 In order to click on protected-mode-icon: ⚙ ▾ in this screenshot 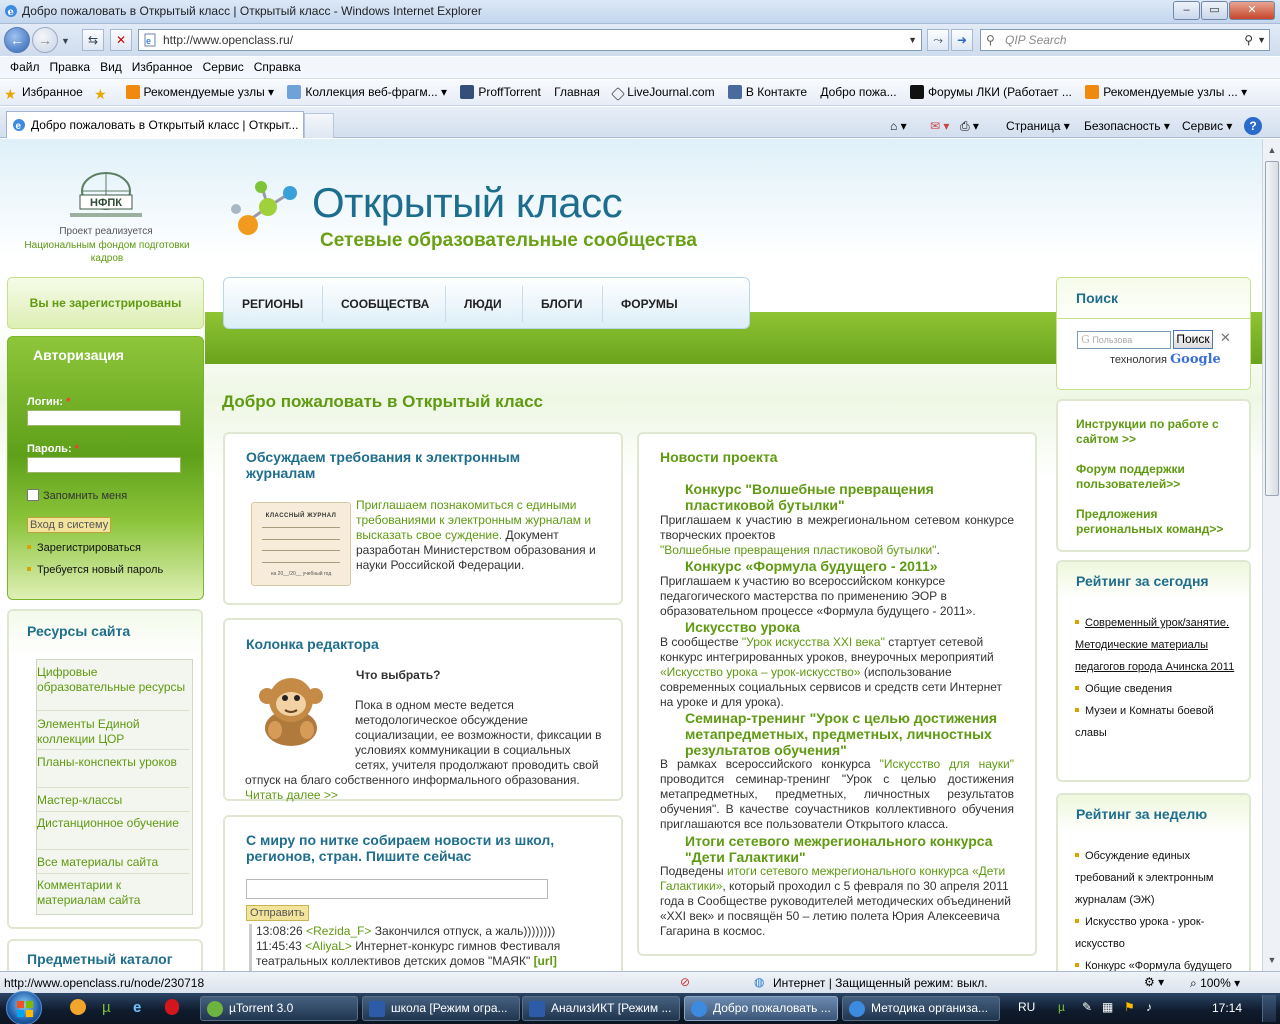, I will do `click(1154, 982)`.